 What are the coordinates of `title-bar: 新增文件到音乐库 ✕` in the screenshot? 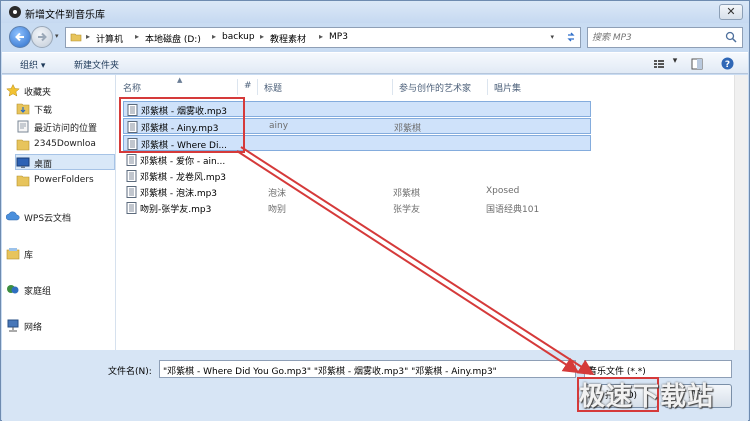 It's located at (375, 12).